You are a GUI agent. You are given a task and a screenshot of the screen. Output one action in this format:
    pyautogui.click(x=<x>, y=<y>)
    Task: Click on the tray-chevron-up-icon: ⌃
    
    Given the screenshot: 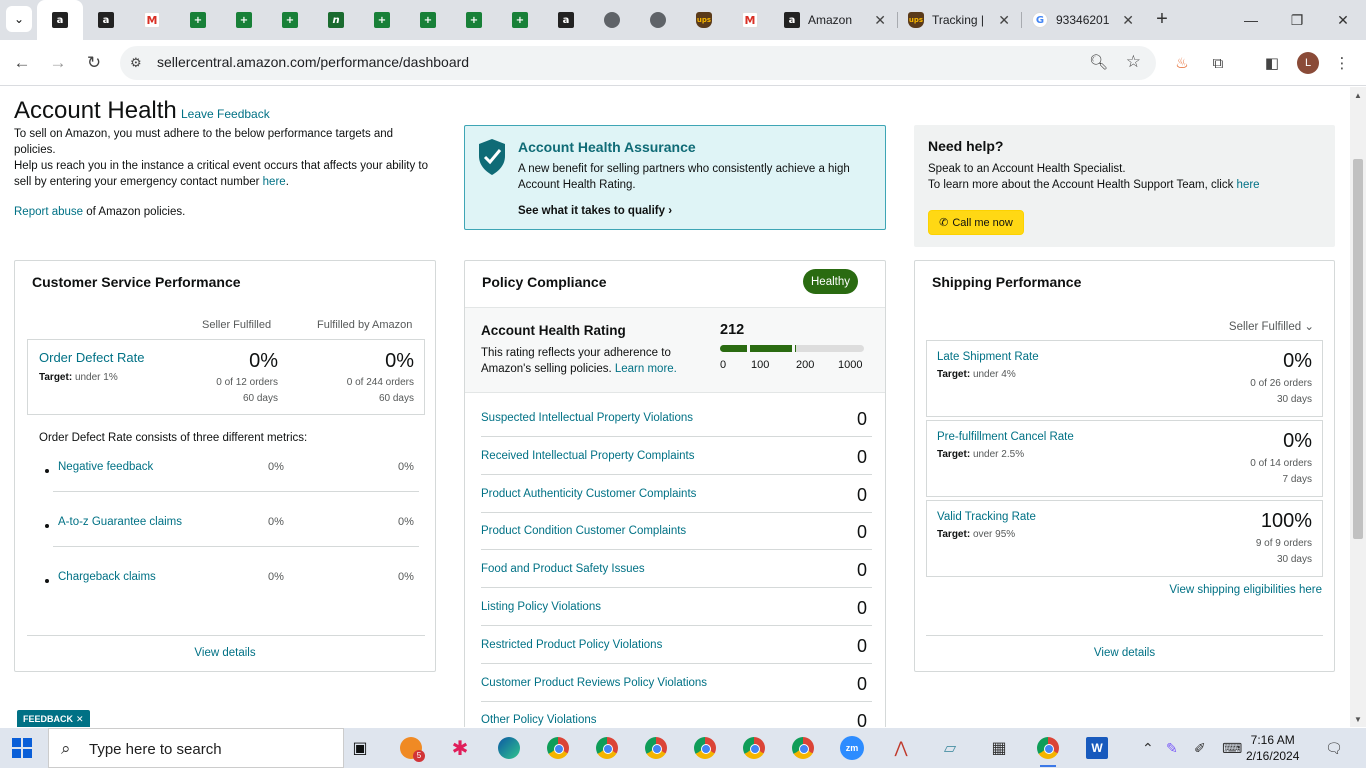 What is the action you would take?
    pyautogui.click(x=1148, y=748)
    